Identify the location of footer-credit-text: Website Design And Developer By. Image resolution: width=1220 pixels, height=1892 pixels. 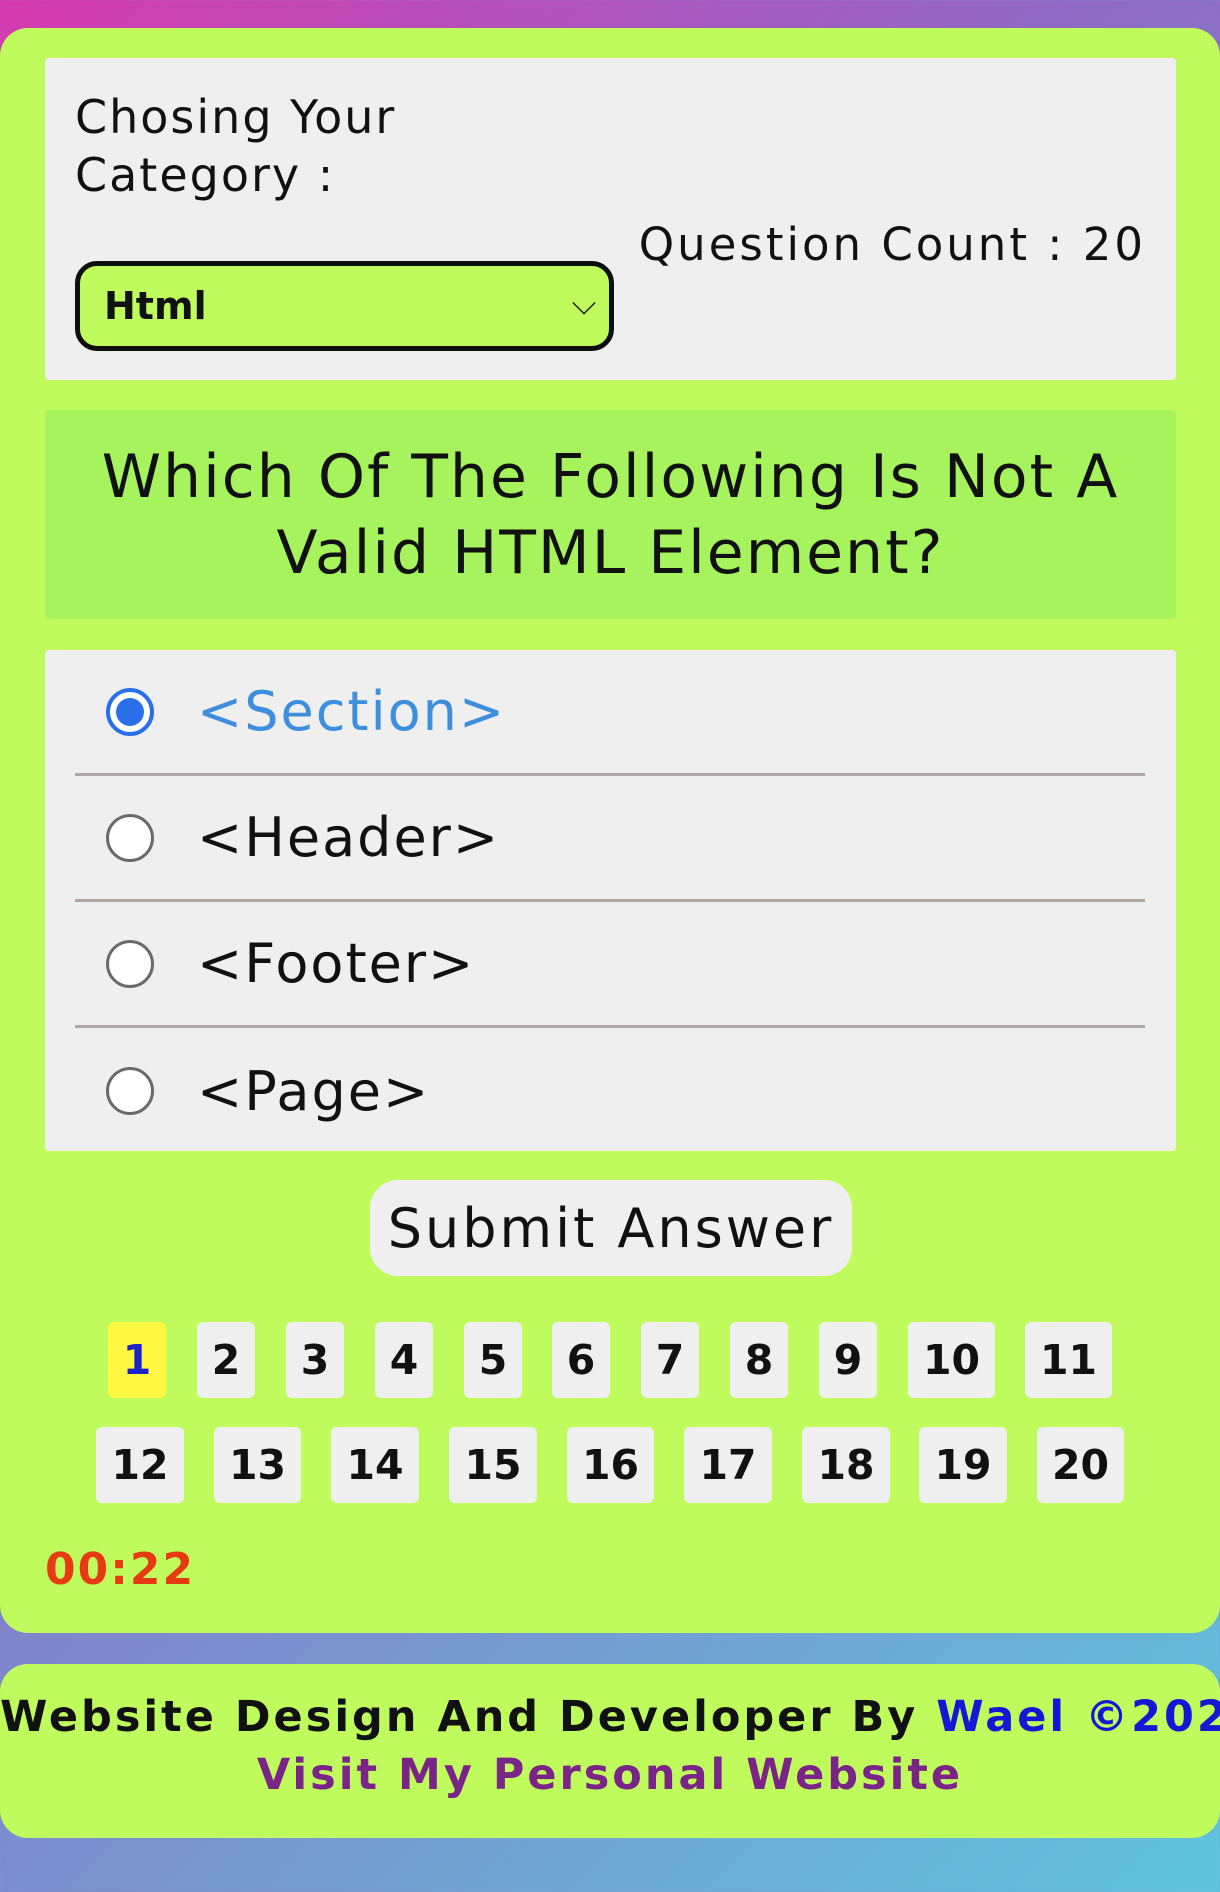
(468, 1717).